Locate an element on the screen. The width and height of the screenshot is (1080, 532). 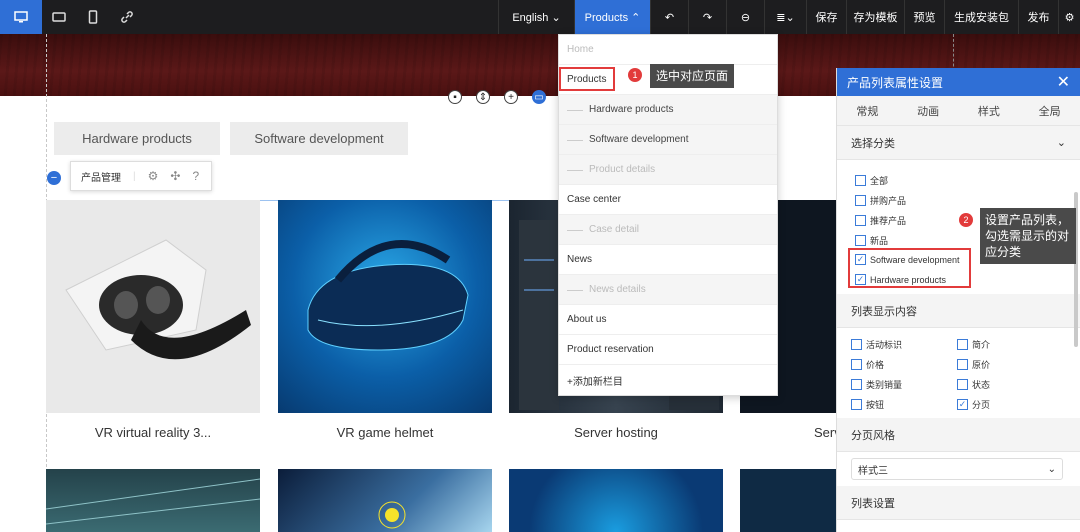
dropdown-item-case-center: Case center is located at coordinates (668, 200).